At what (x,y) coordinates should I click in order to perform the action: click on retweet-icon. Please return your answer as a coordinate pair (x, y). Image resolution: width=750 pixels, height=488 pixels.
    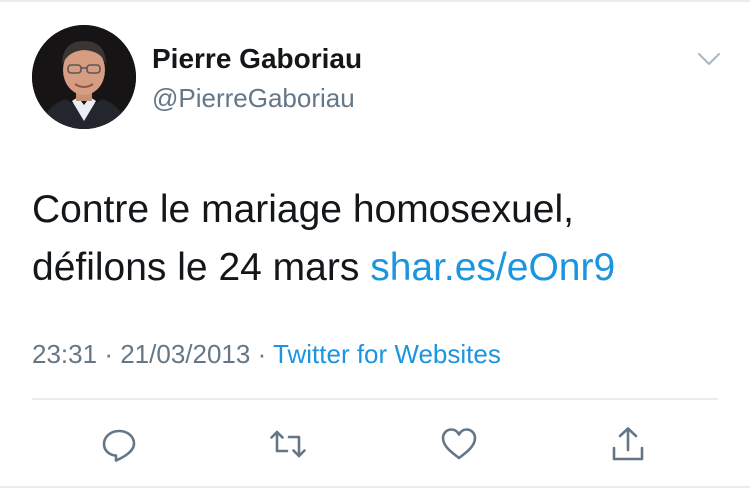
    Looking at the image, I should click on (288, 444).